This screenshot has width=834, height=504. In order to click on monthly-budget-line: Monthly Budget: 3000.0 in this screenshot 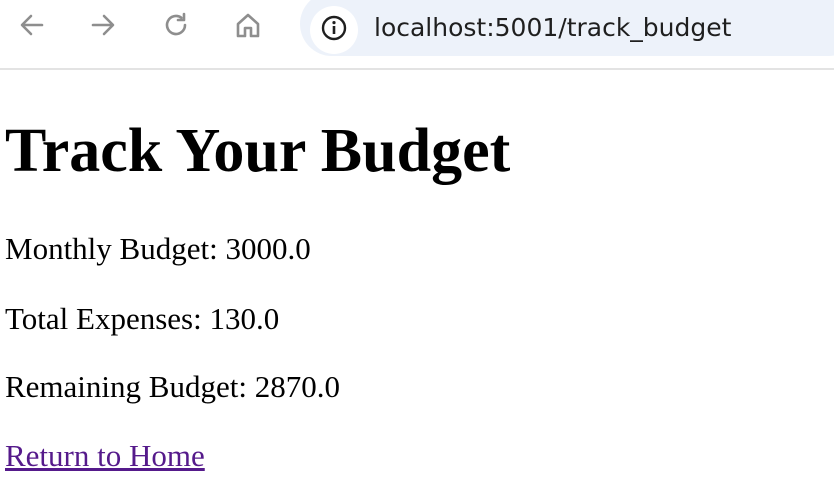, I will do `click(158, 249)`.